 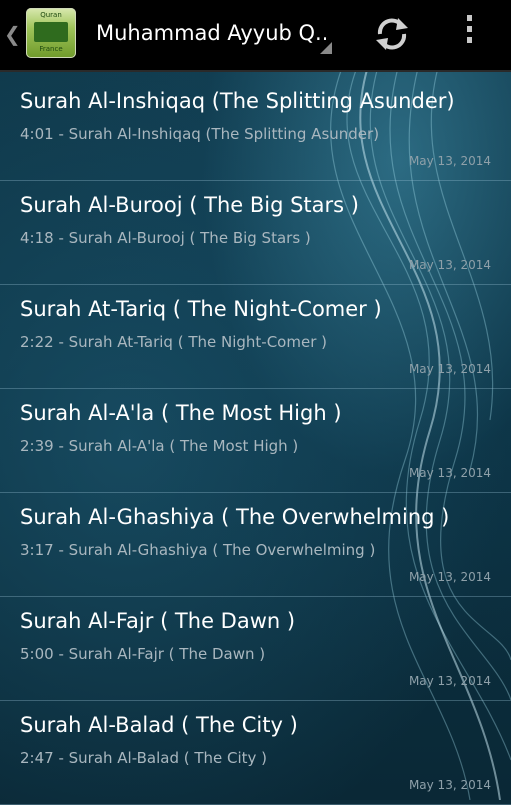 What do you see at coordinates (211, 33) in the screenshot?
I see `reciter-spinner-title: Muhammad Ayyub Q..` at bounding box center [211, 33].